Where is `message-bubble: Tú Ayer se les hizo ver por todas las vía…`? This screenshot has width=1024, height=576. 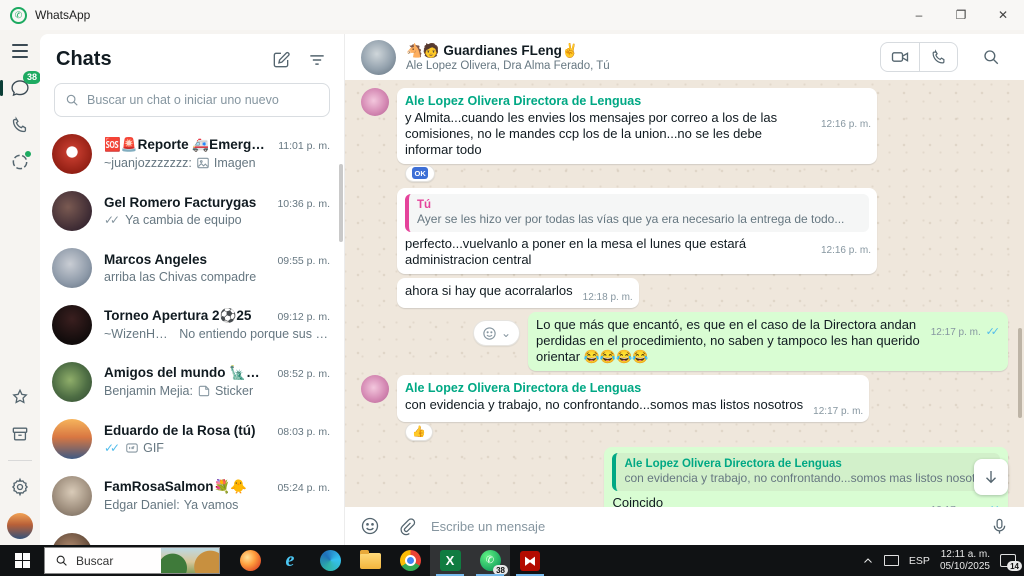
message-bubble: Tú Ayer se les hizo ver por todas las vía… is located at coordinates (637, 231).